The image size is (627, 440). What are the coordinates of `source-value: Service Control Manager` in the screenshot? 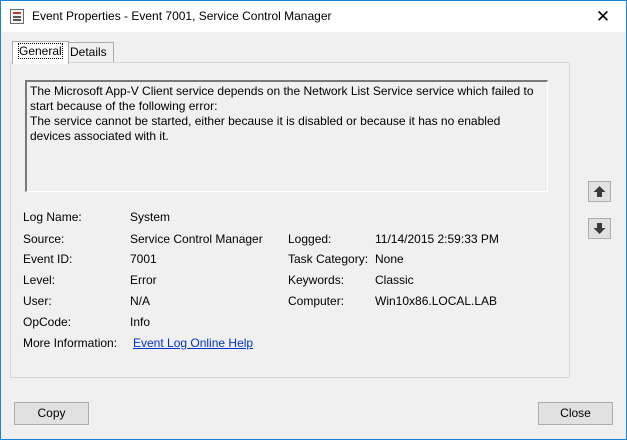 It's located at (196, 239).